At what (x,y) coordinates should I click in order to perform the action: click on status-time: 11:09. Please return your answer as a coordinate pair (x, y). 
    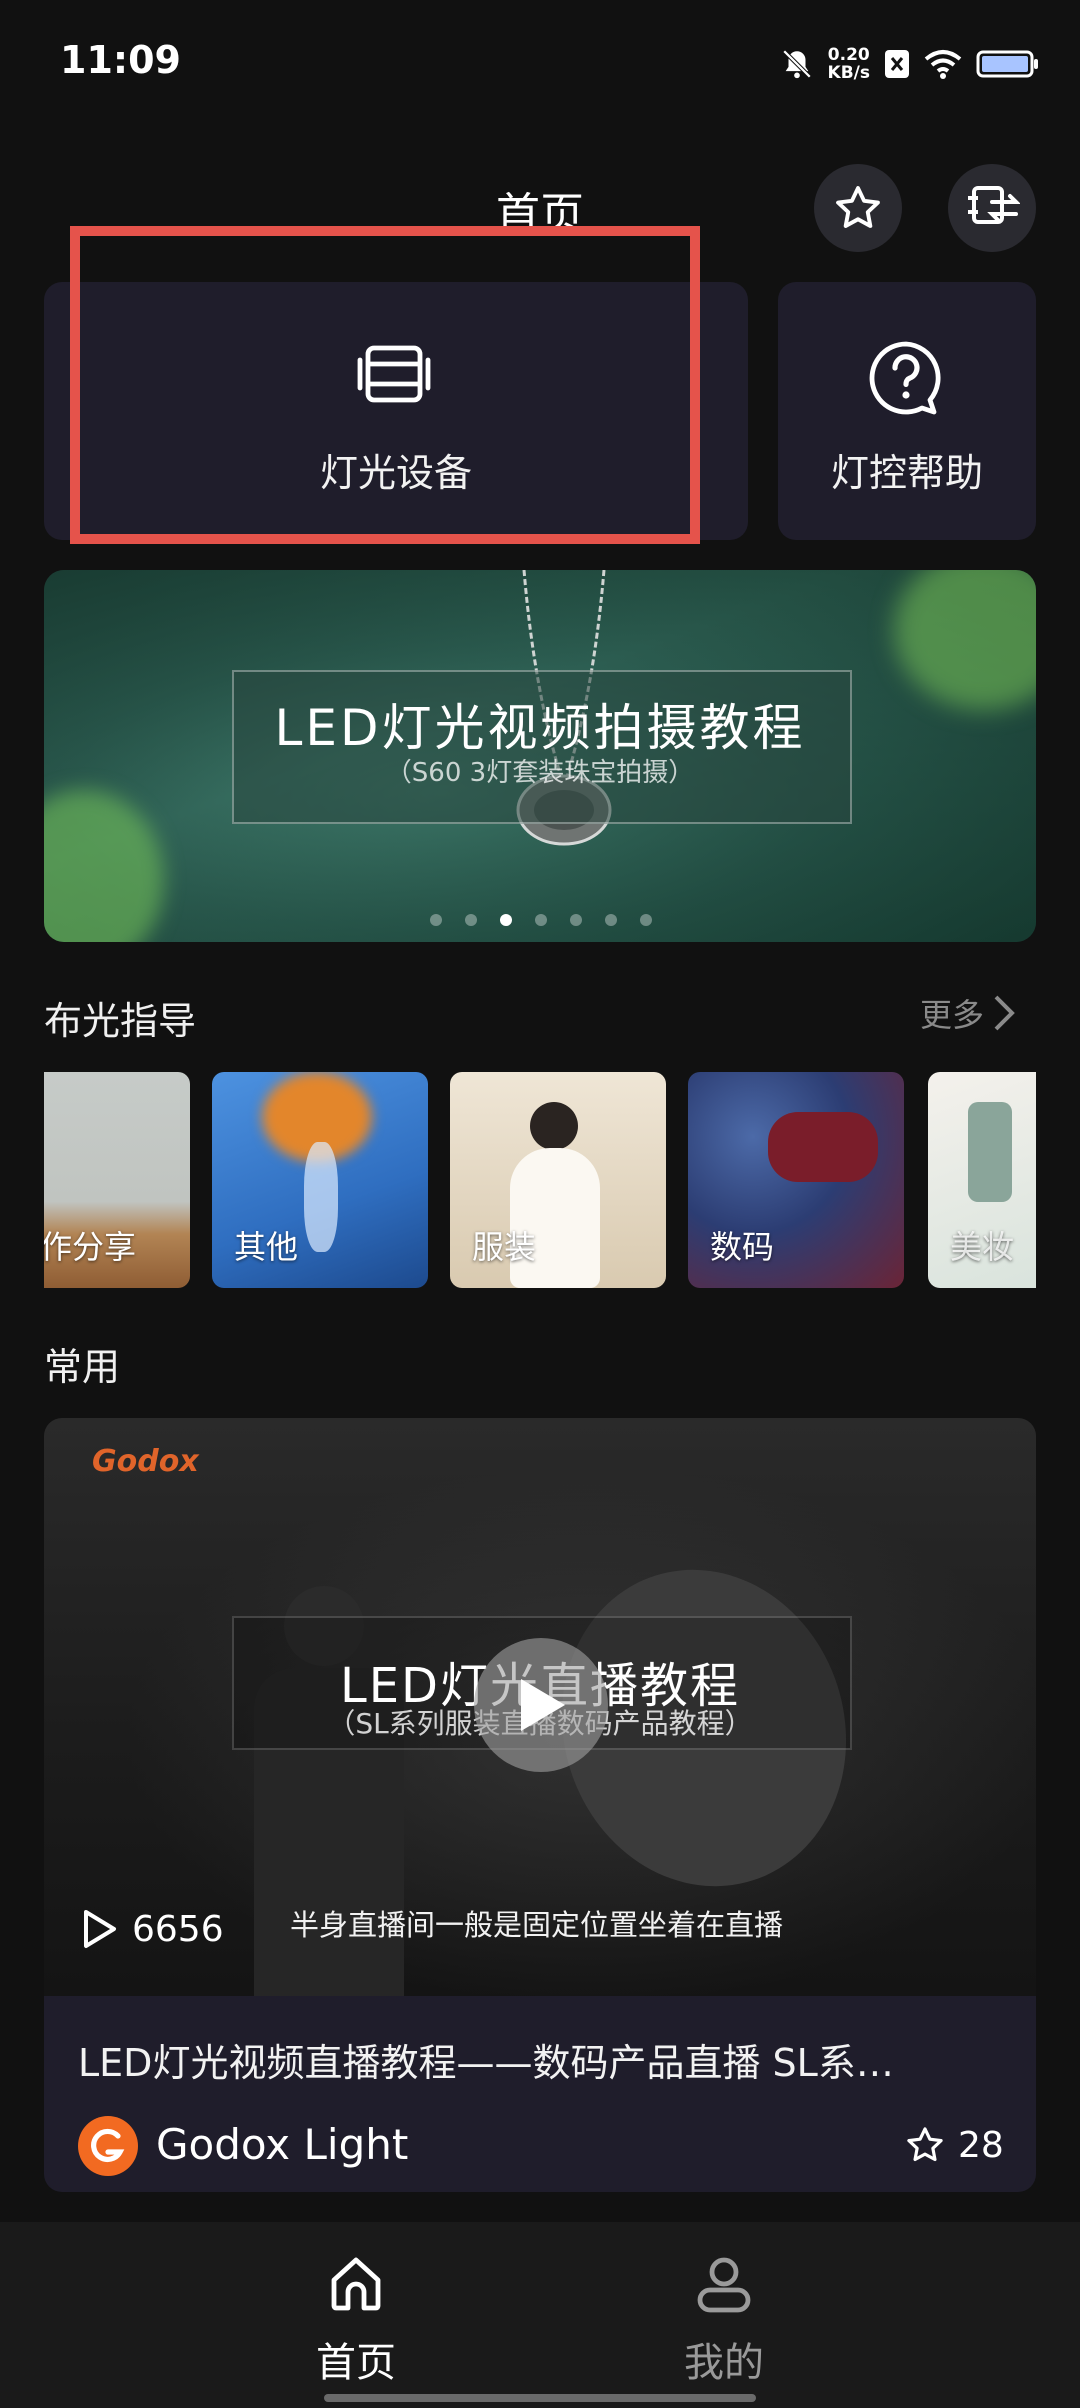
    Looking at the image, I should click on (120, 60).